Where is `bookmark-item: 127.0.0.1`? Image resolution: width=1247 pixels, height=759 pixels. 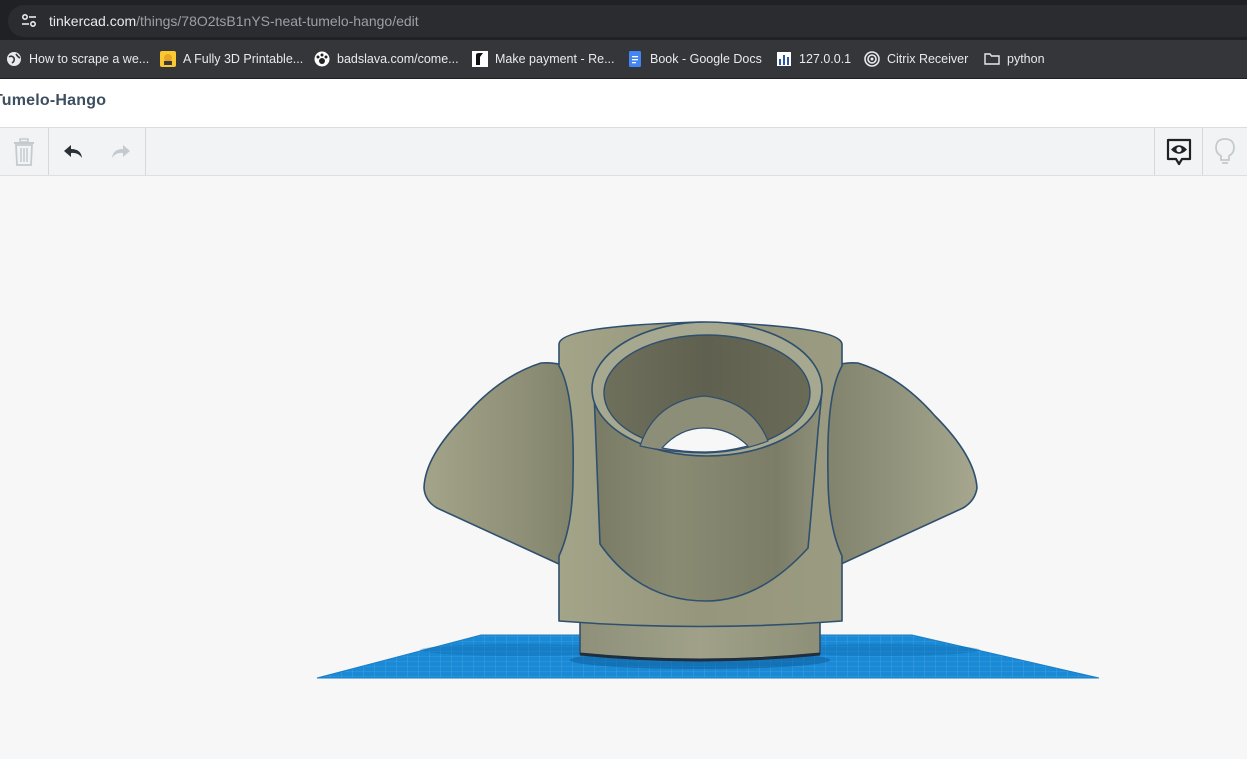 bookmark-item: 127.0.0.1 is located at coordinates (813, 59).